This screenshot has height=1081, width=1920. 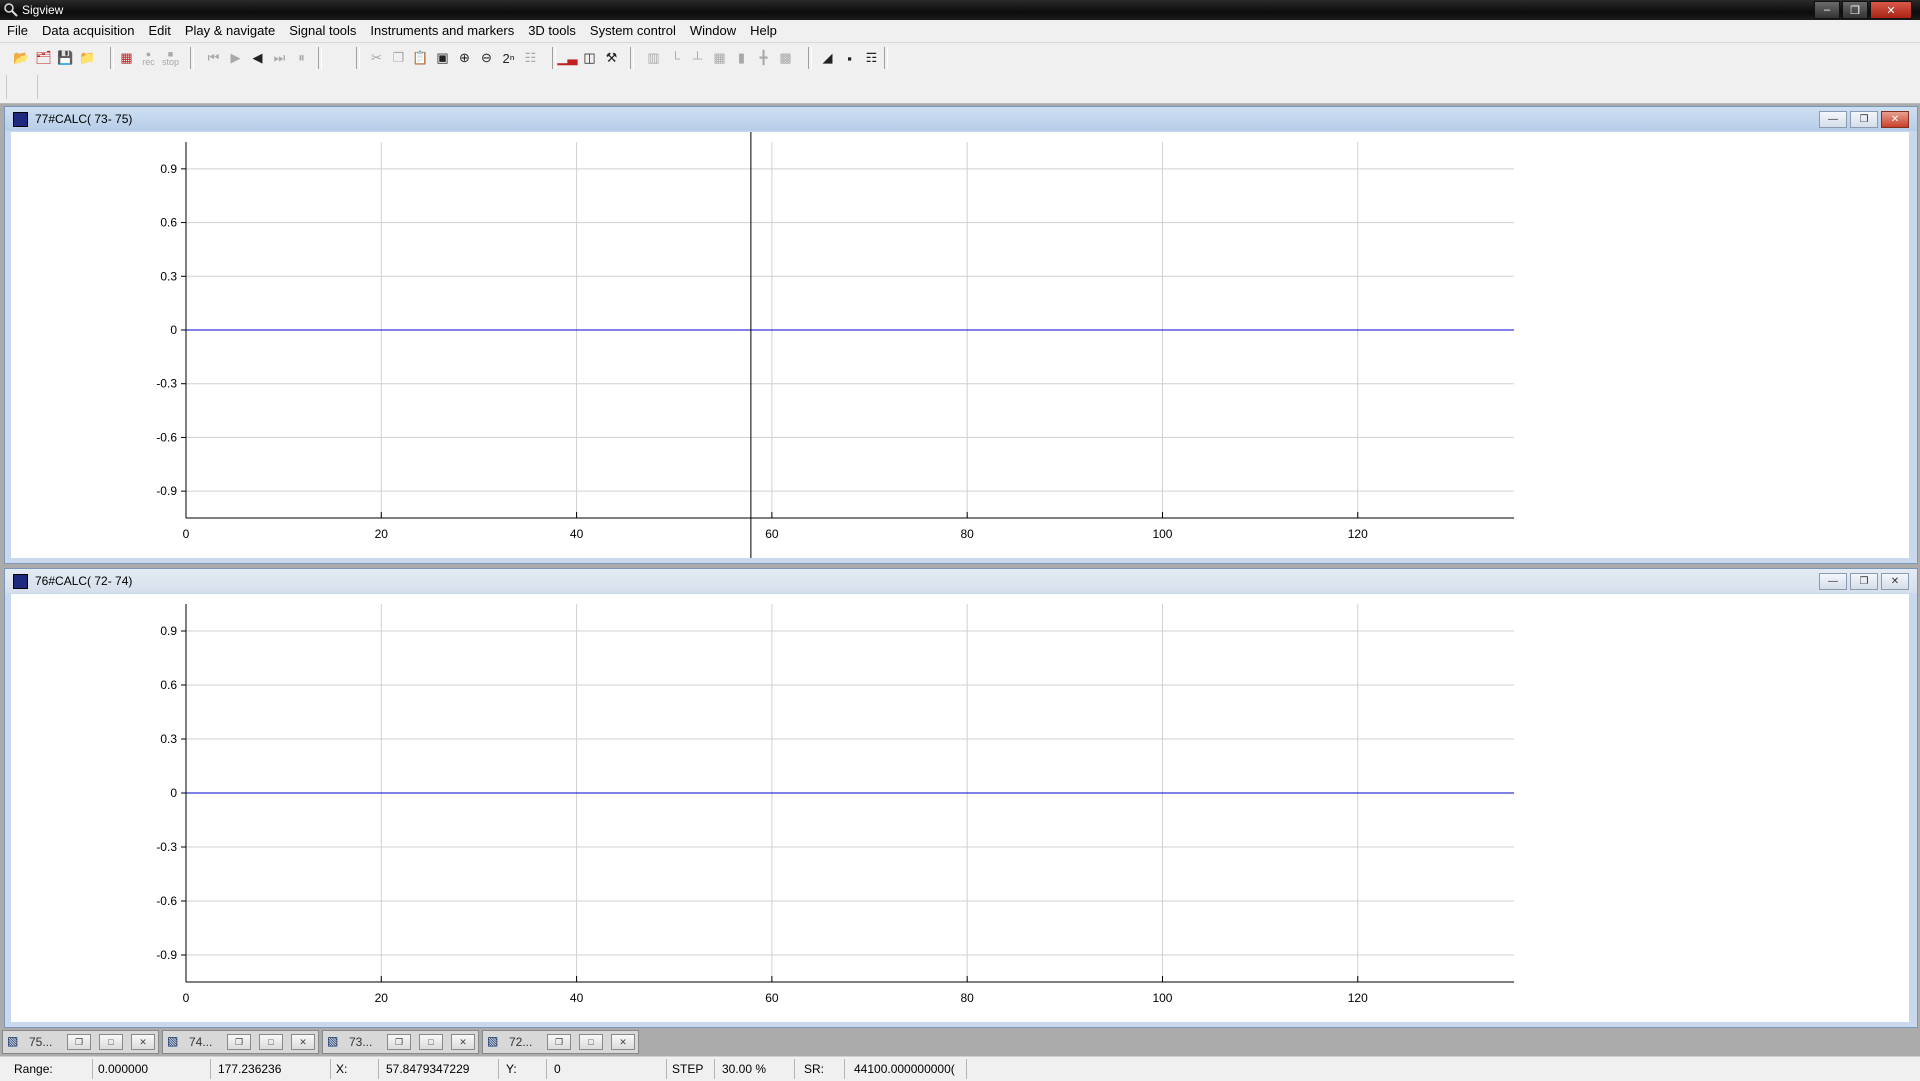 I want to click on menu-signal-tools: Signal tools, so click(x=322, y=29).